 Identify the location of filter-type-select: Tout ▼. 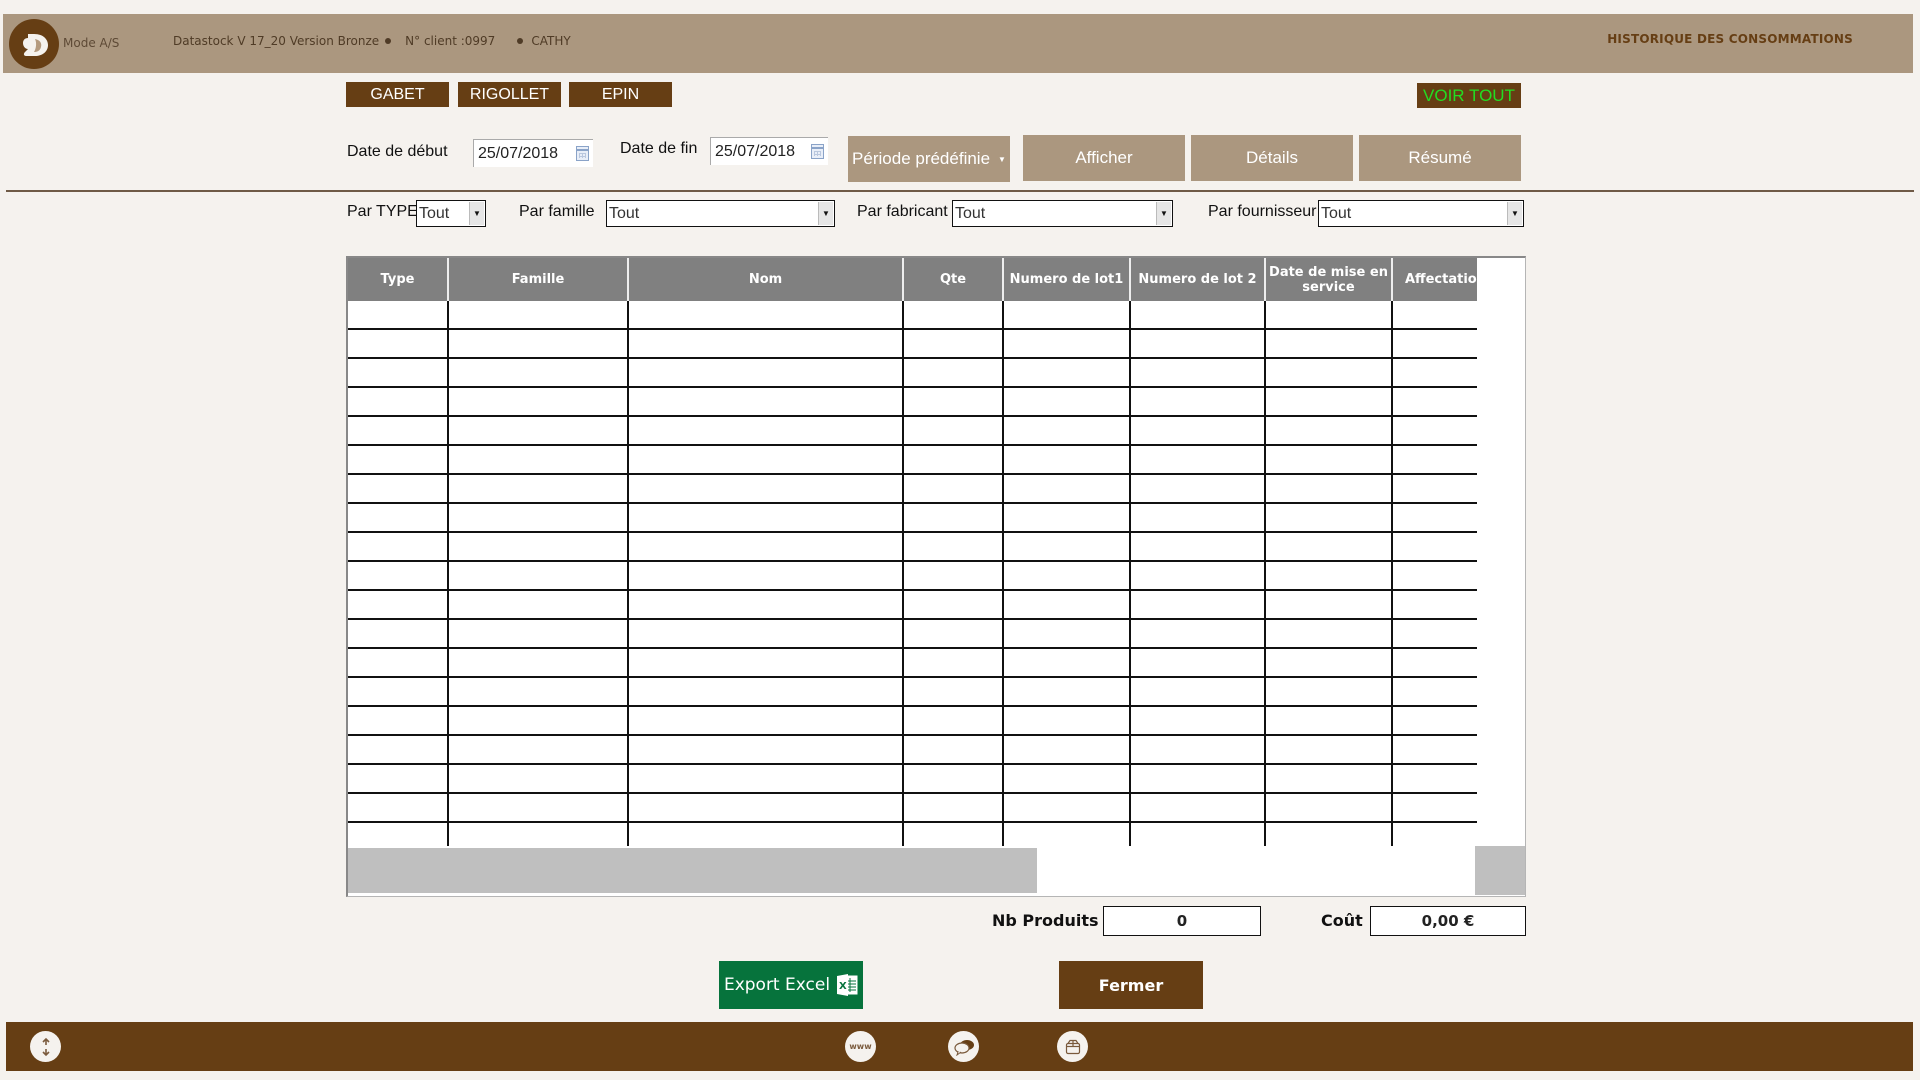
(451, 213).